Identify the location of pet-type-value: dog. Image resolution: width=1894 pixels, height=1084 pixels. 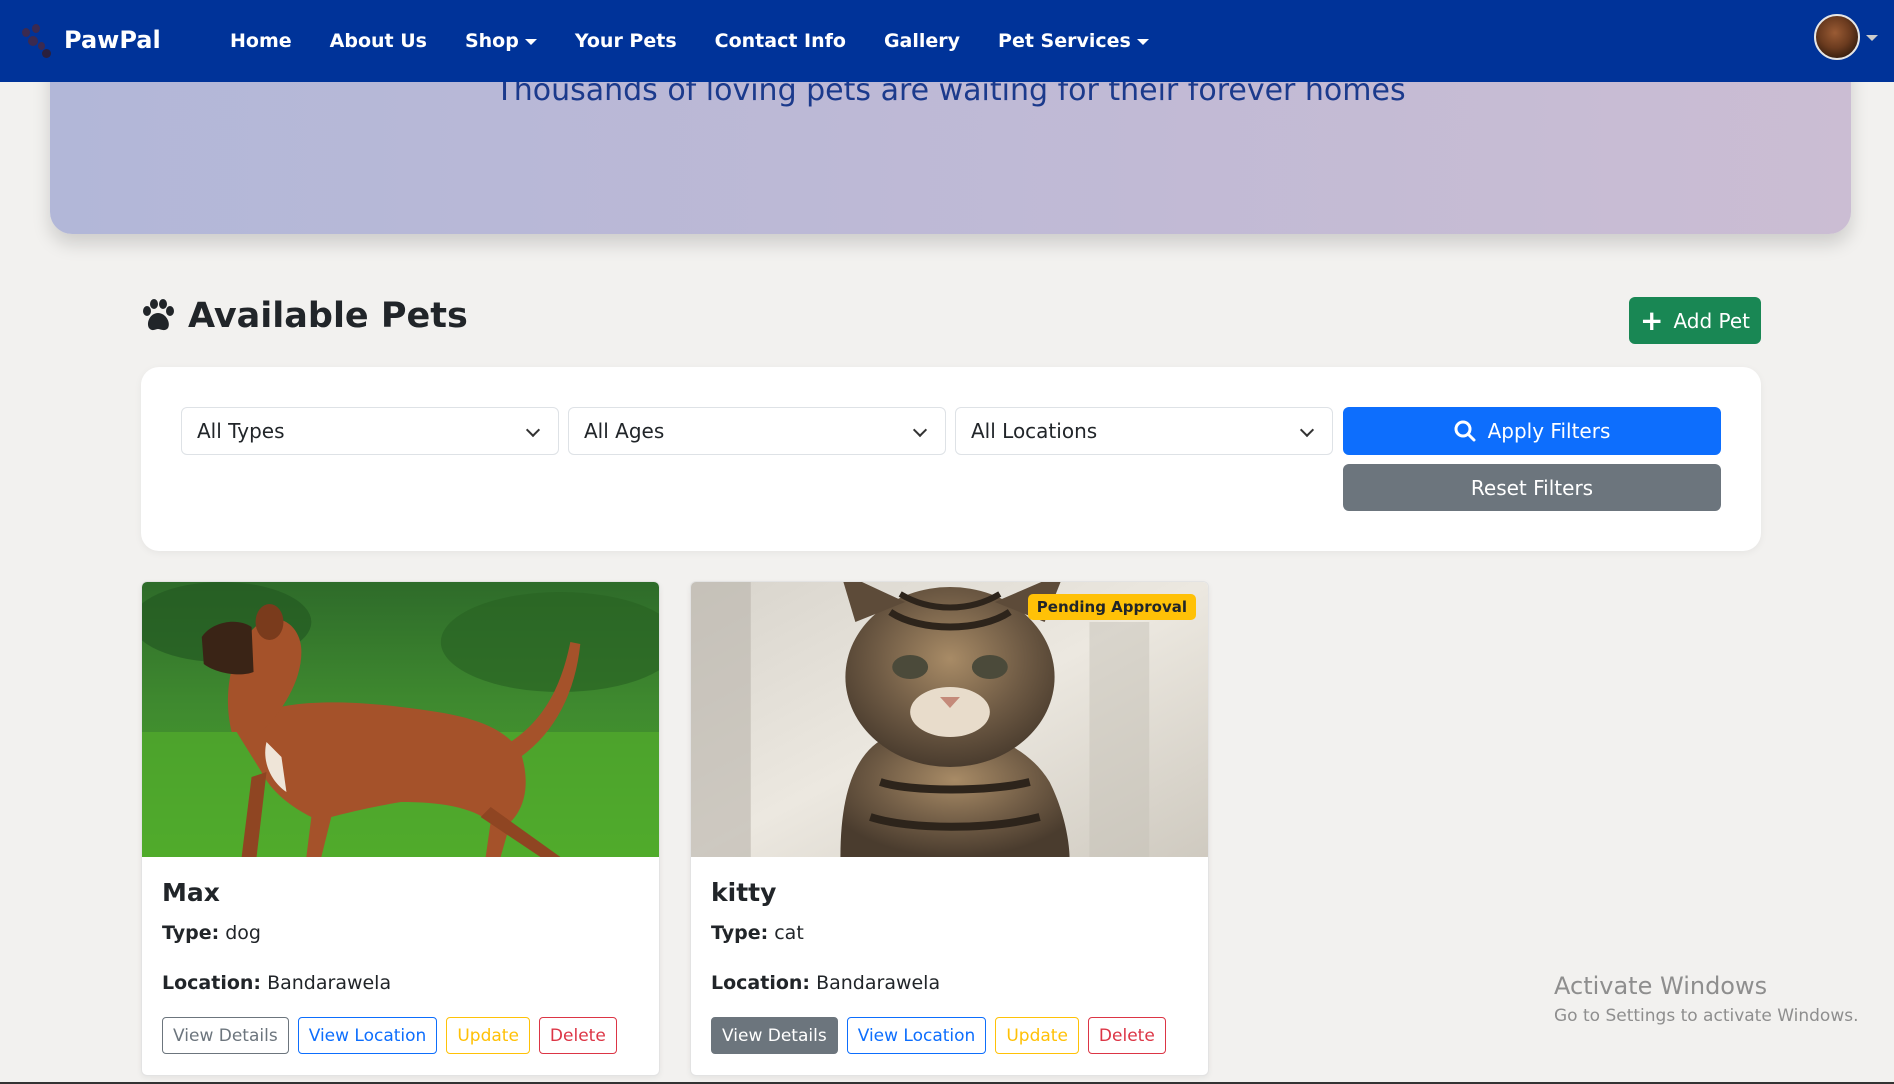
(243, 933).